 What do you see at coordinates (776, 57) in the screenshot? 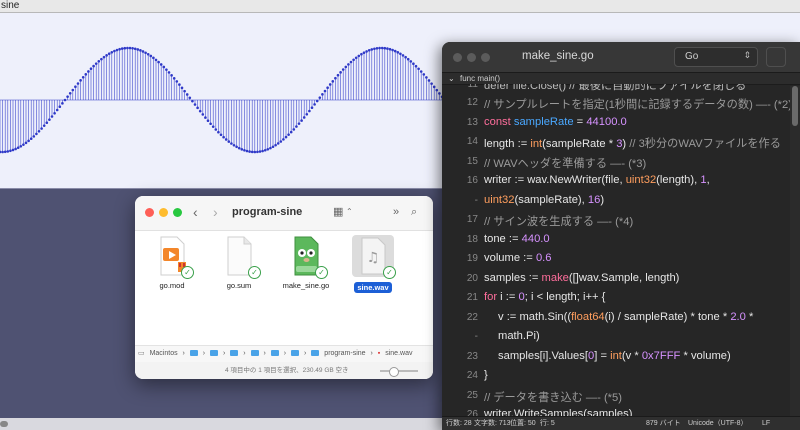
I see `split-view-icon` at bounding box center [776, 57].